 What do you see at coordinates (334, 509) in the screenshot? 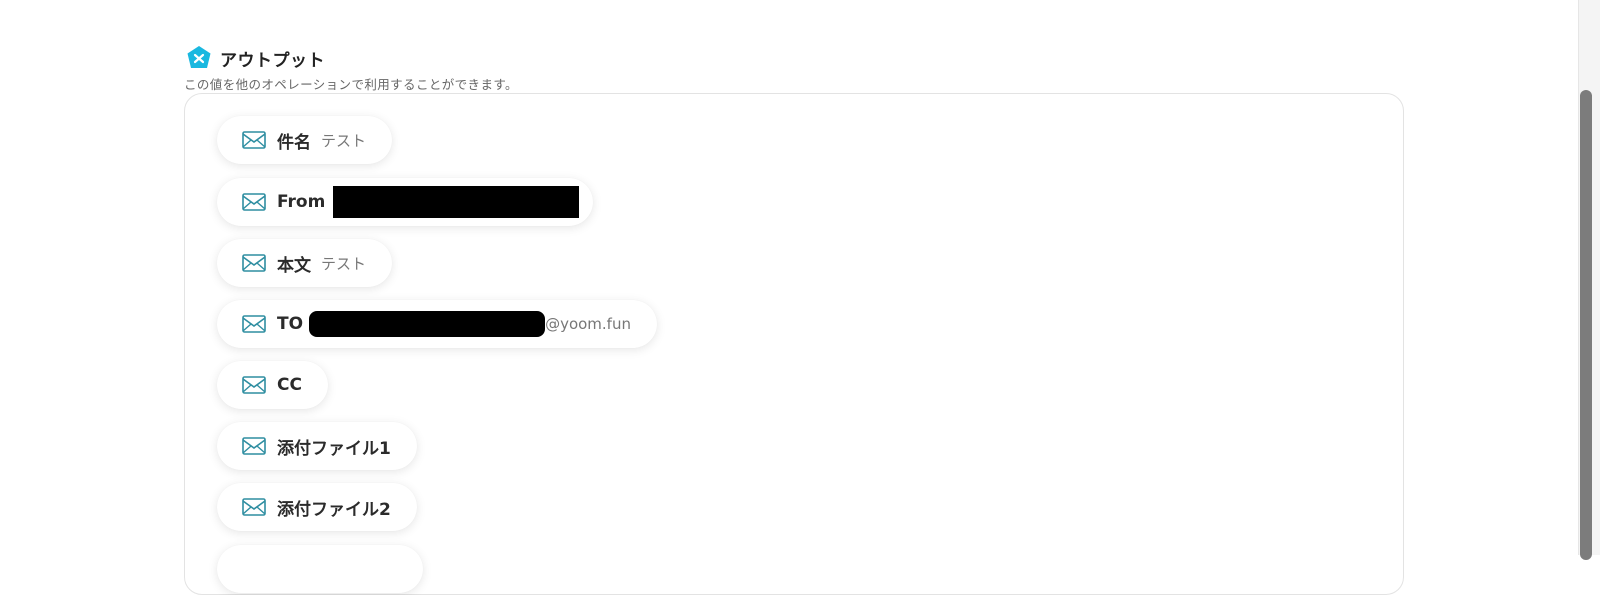
I see `item-label: 添付ファイル2` at bounding box center [334, 509].